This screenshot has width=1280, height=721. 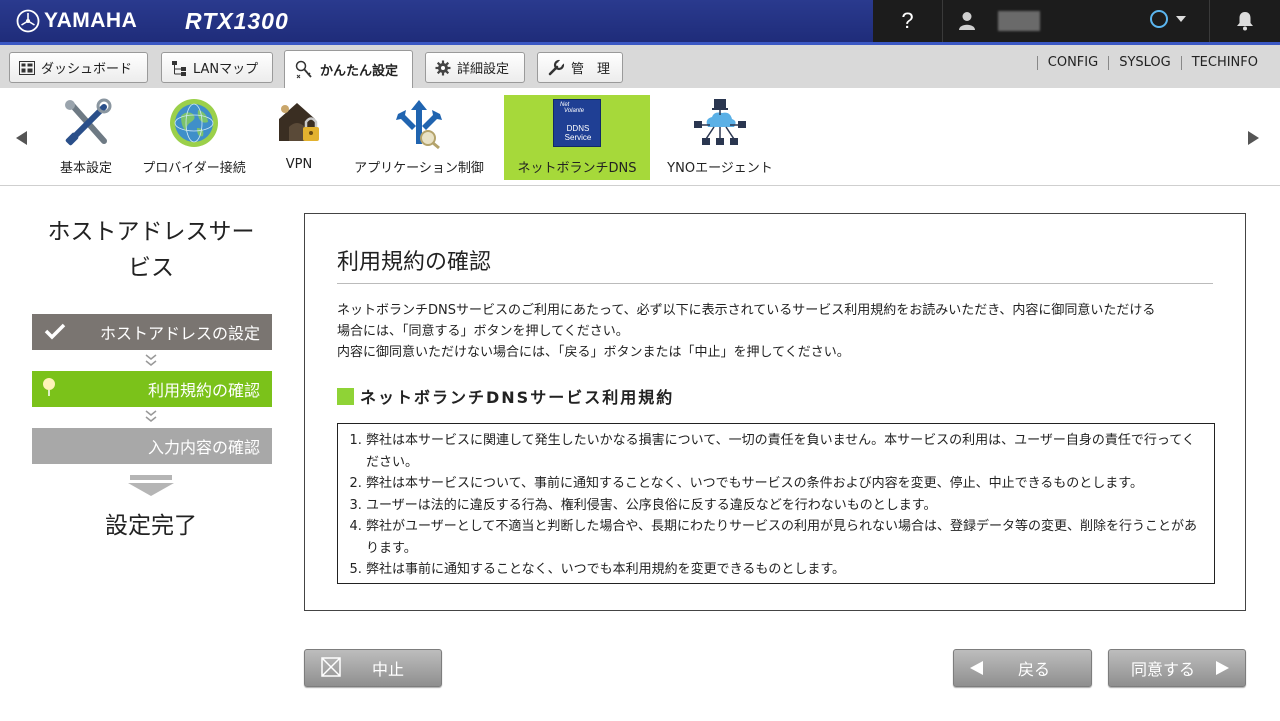 I want to click on tab-label: 管 理, so click(x=591, y=69).